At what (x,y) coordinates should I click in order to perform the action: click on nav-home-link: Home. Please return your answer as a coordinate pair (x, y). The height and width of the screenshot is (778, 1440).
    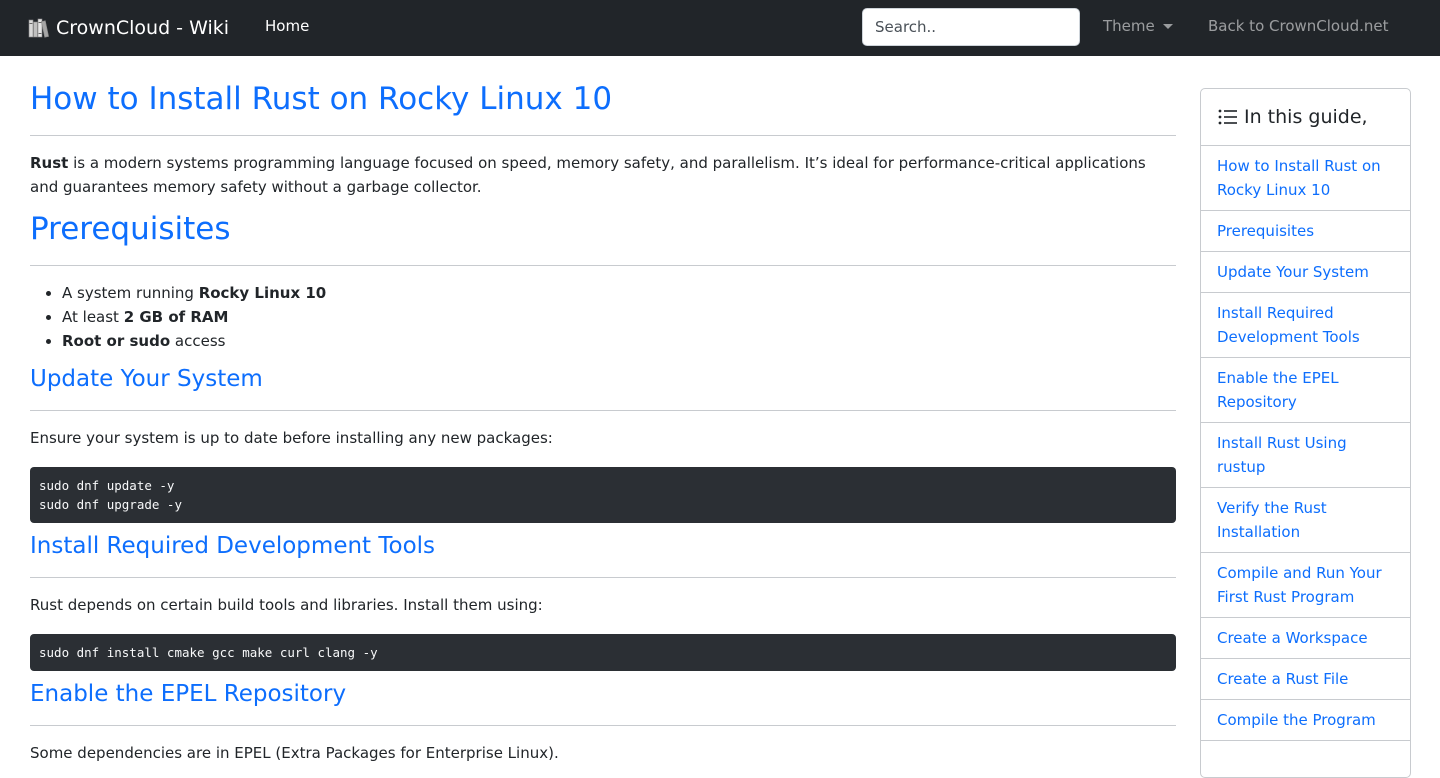
    Looking at the image, I should click on (287, 26).